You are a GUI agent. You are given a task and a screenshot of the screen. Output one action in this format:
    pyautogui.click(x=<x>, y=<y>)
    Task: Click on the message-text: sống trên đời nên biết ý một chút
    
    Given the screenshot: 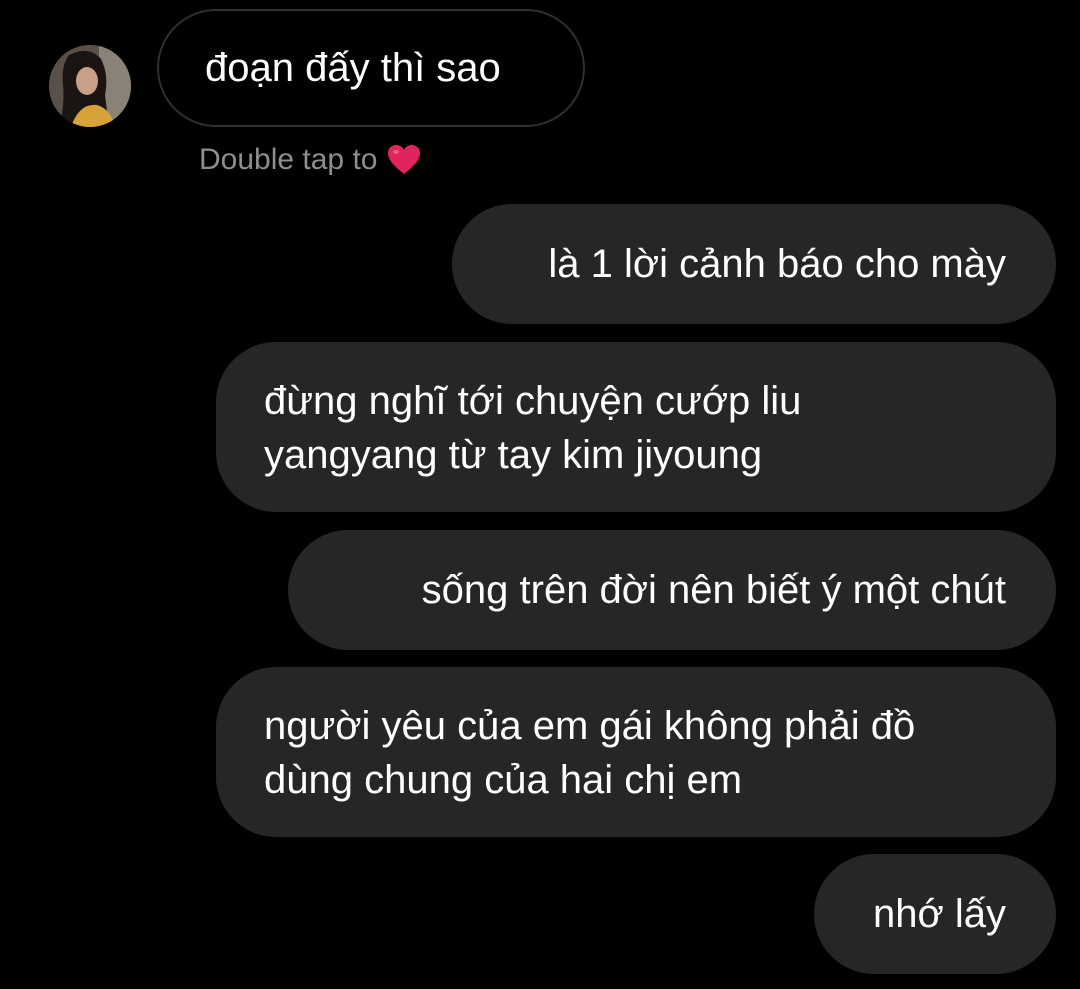 What is the action you would take?
    pyautogui.click(x=713, y=590)
    